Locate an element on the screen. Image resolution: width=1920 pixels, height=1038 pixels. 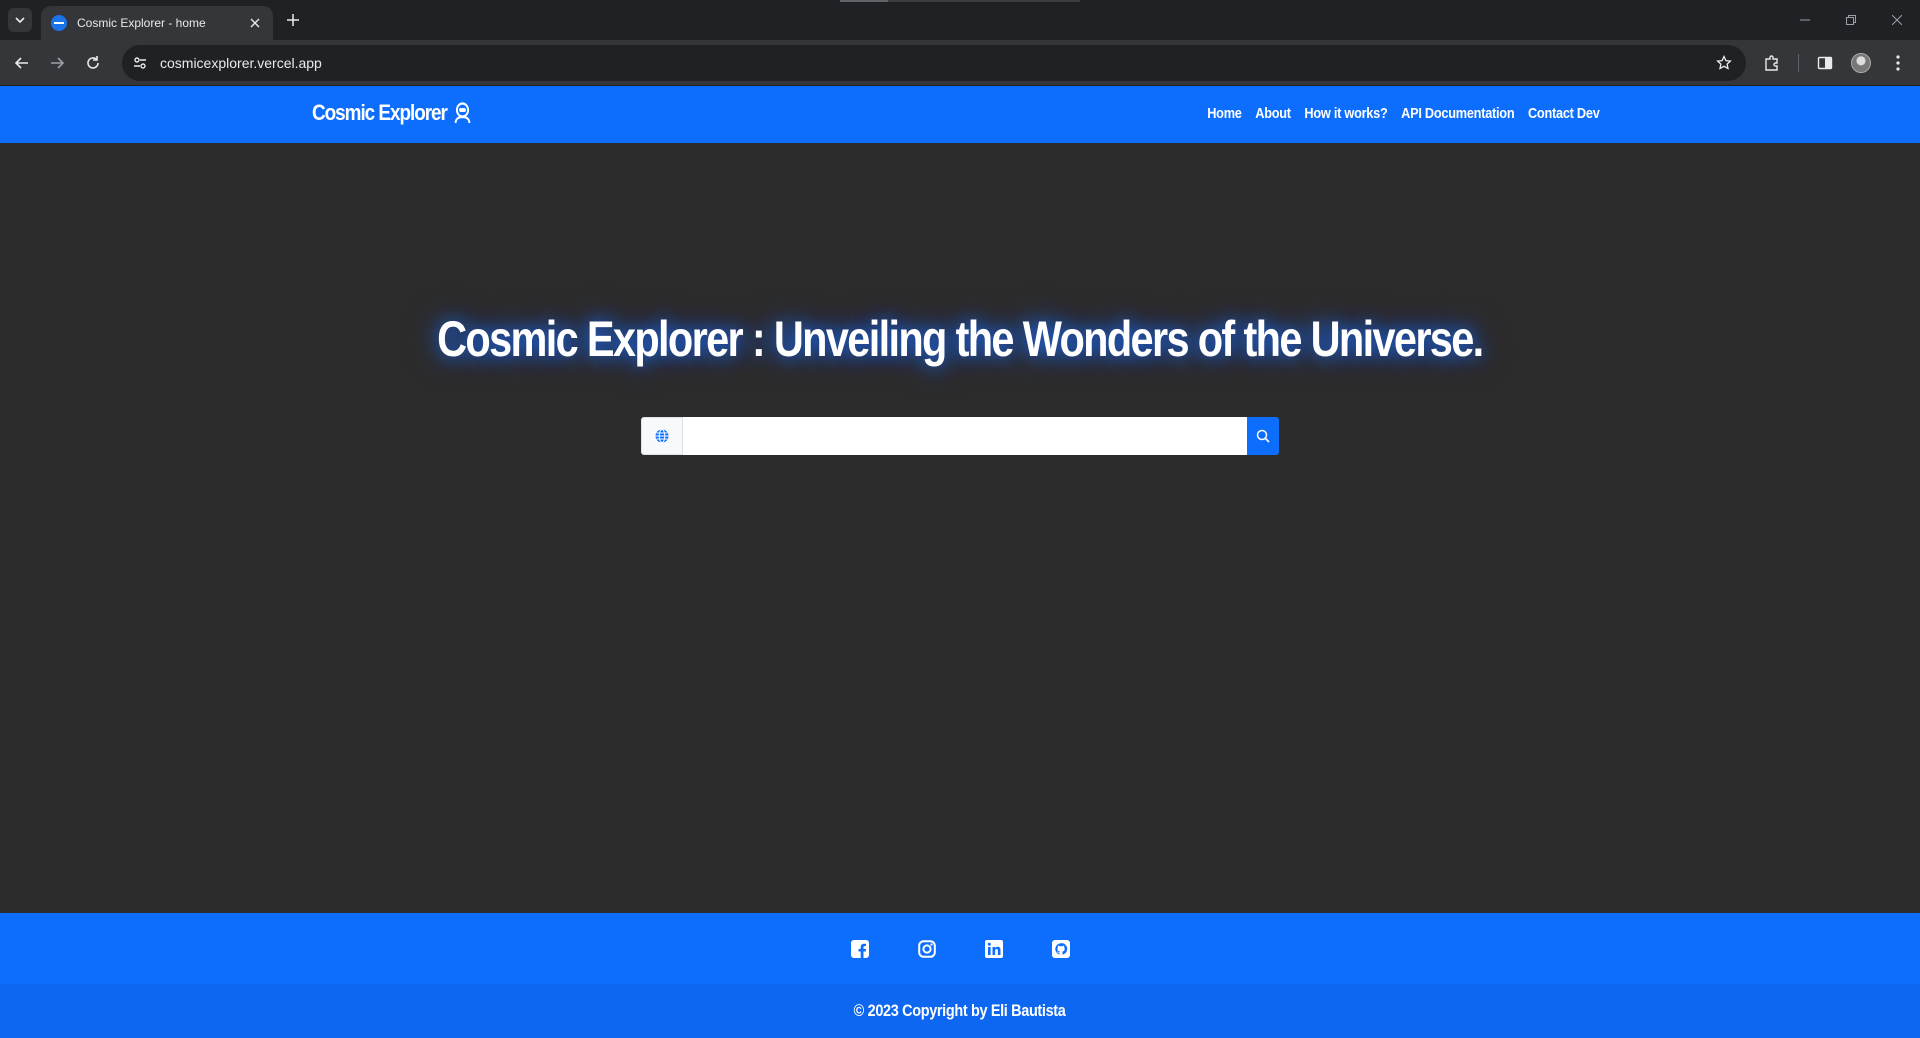
browser-tabstrip: Cosmic Explorer - home is located at coordinates (960, 20).